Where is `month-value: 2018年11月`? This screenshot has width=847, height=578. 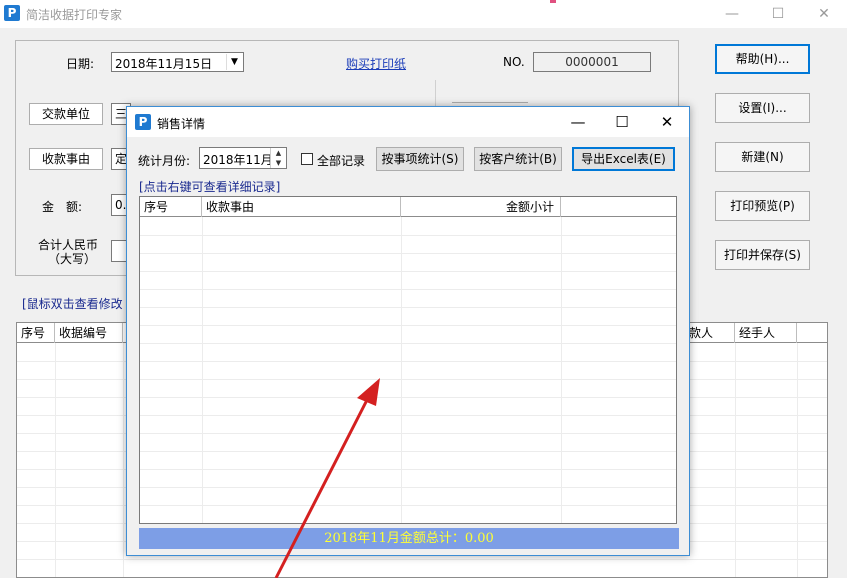
month-value: 2018年11月 is located at coordinates (238, 160).